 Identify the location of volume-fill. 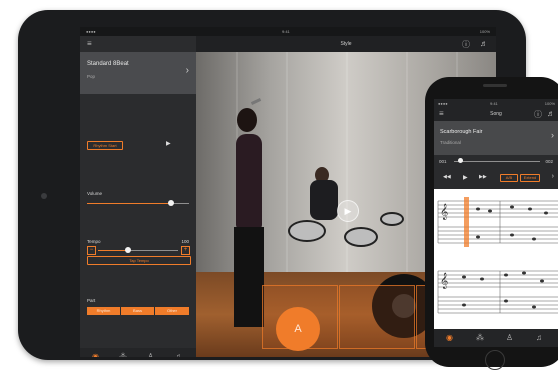
(129, 203).